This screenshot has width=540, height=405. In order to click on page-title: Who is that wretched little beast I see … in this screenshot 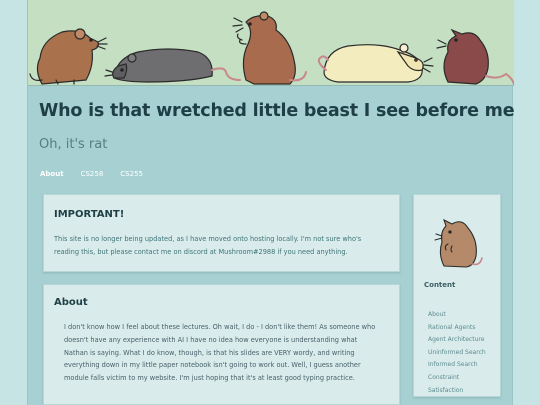, I will do `click(277, 111)`.